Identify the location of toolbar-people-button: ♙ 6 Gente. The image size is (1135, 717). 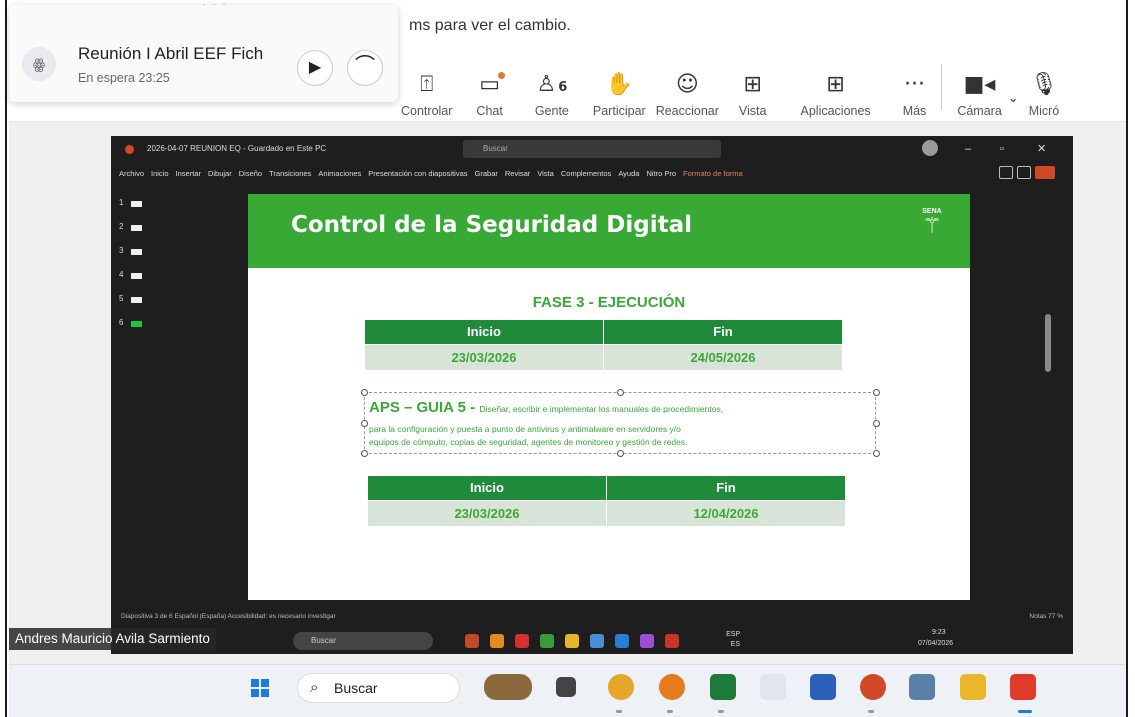
(552, 89).